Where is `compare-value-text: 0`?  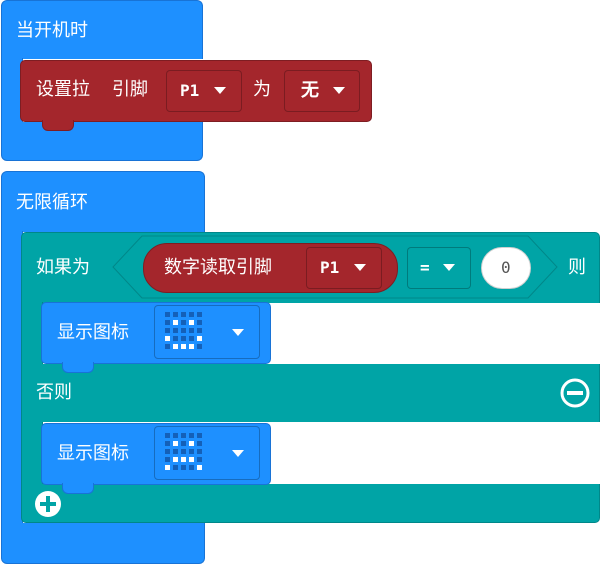
compare-value-text: 0 is located at coordinates (506, 267).